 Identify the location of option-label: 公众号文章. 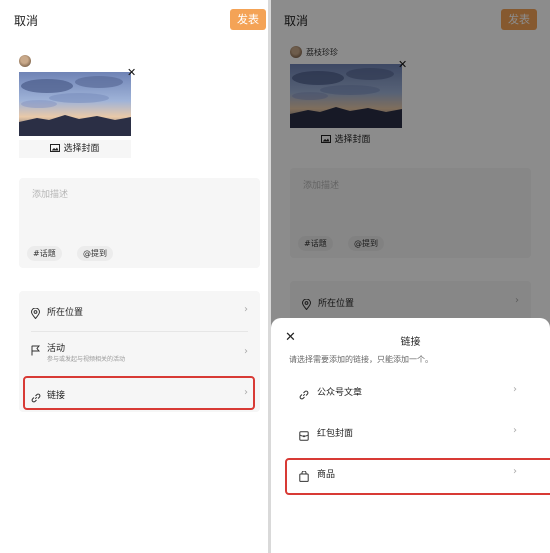
(340, 393).